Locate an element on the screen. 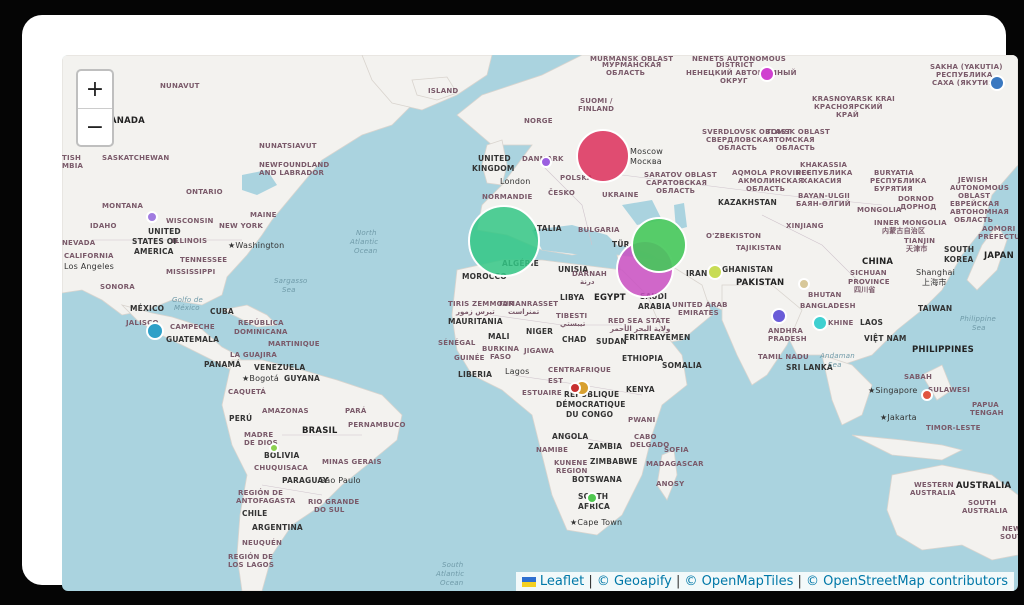 This screenshot has height=605, width=1024. marker-denmark-purple is located at coordinates (546, 162).